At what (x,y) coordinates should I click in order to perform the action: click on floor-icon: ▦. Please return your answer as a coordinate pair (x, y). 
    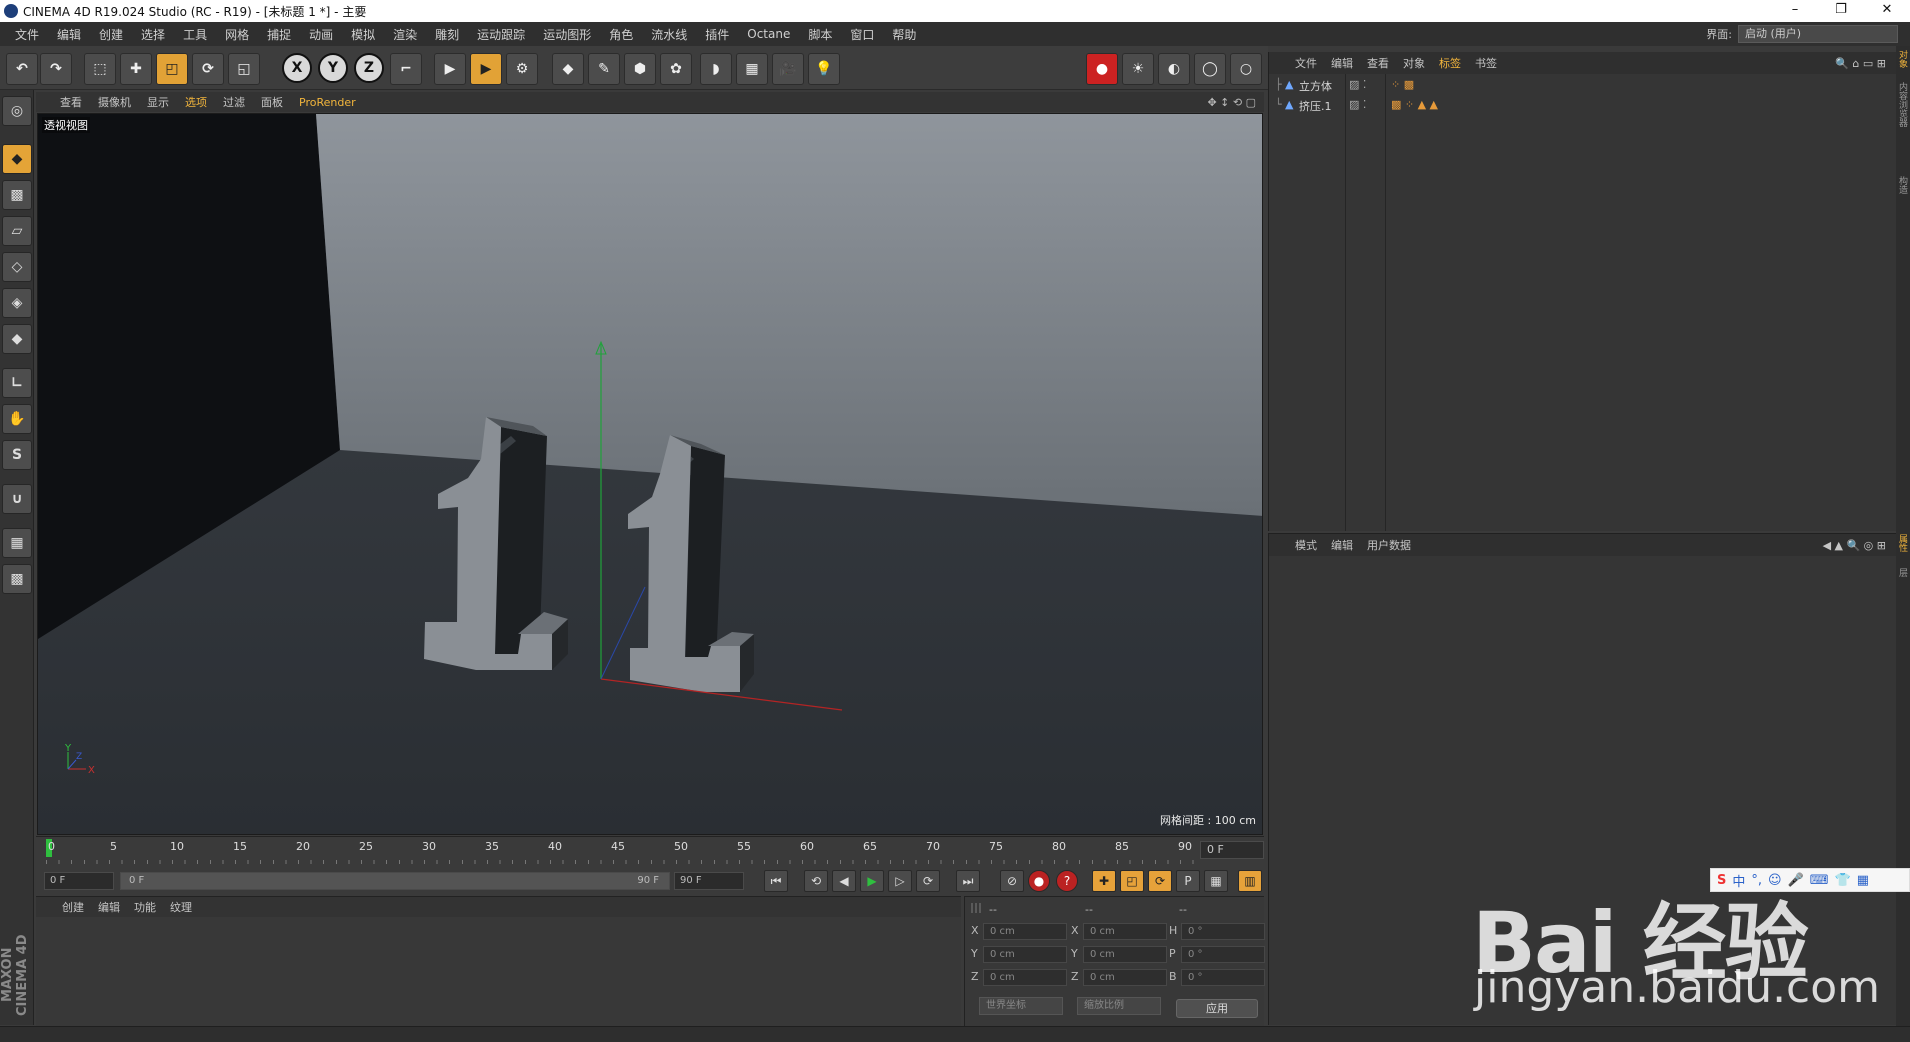
    Looking at the image, I should click on (752, 69).